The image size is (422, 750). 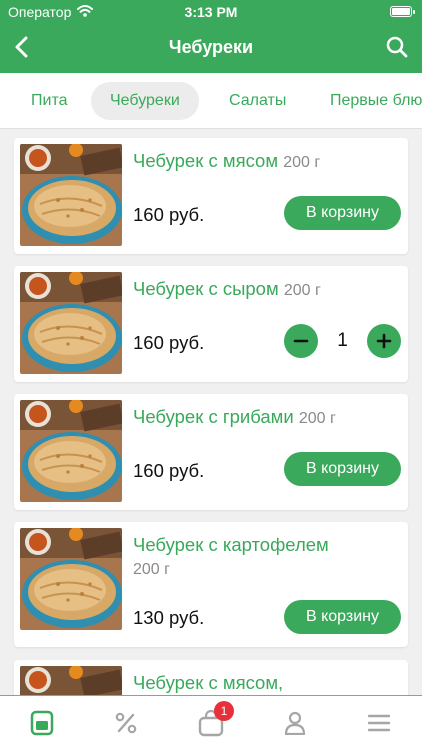 What do you see at coordinates (266, 557) in the screenshot?
I see `product-title: Чебурек с картофелем 200 г` at bounding box center [266, 557].